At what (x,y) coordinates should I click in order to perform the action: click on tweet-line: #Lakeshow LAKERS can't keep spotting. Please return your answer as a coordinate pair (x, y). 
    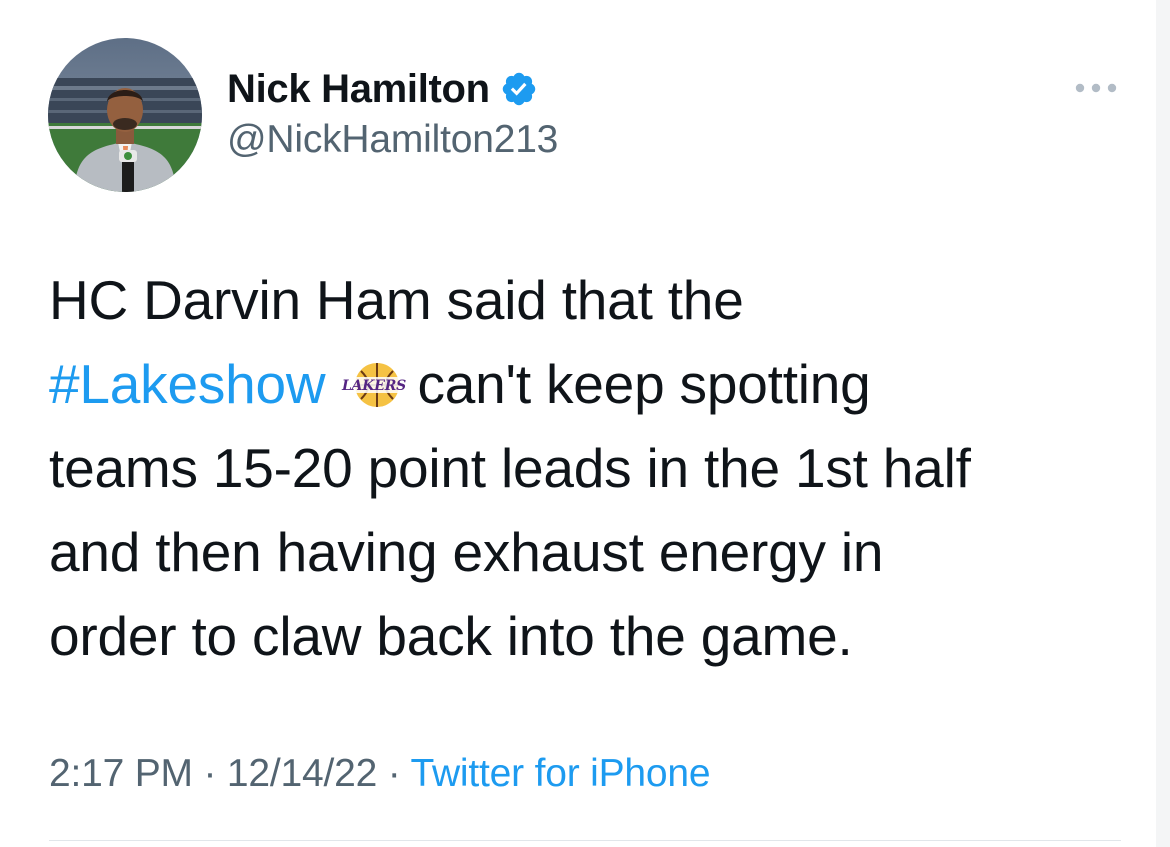
    Looking at the image, I should click on (594, 384).